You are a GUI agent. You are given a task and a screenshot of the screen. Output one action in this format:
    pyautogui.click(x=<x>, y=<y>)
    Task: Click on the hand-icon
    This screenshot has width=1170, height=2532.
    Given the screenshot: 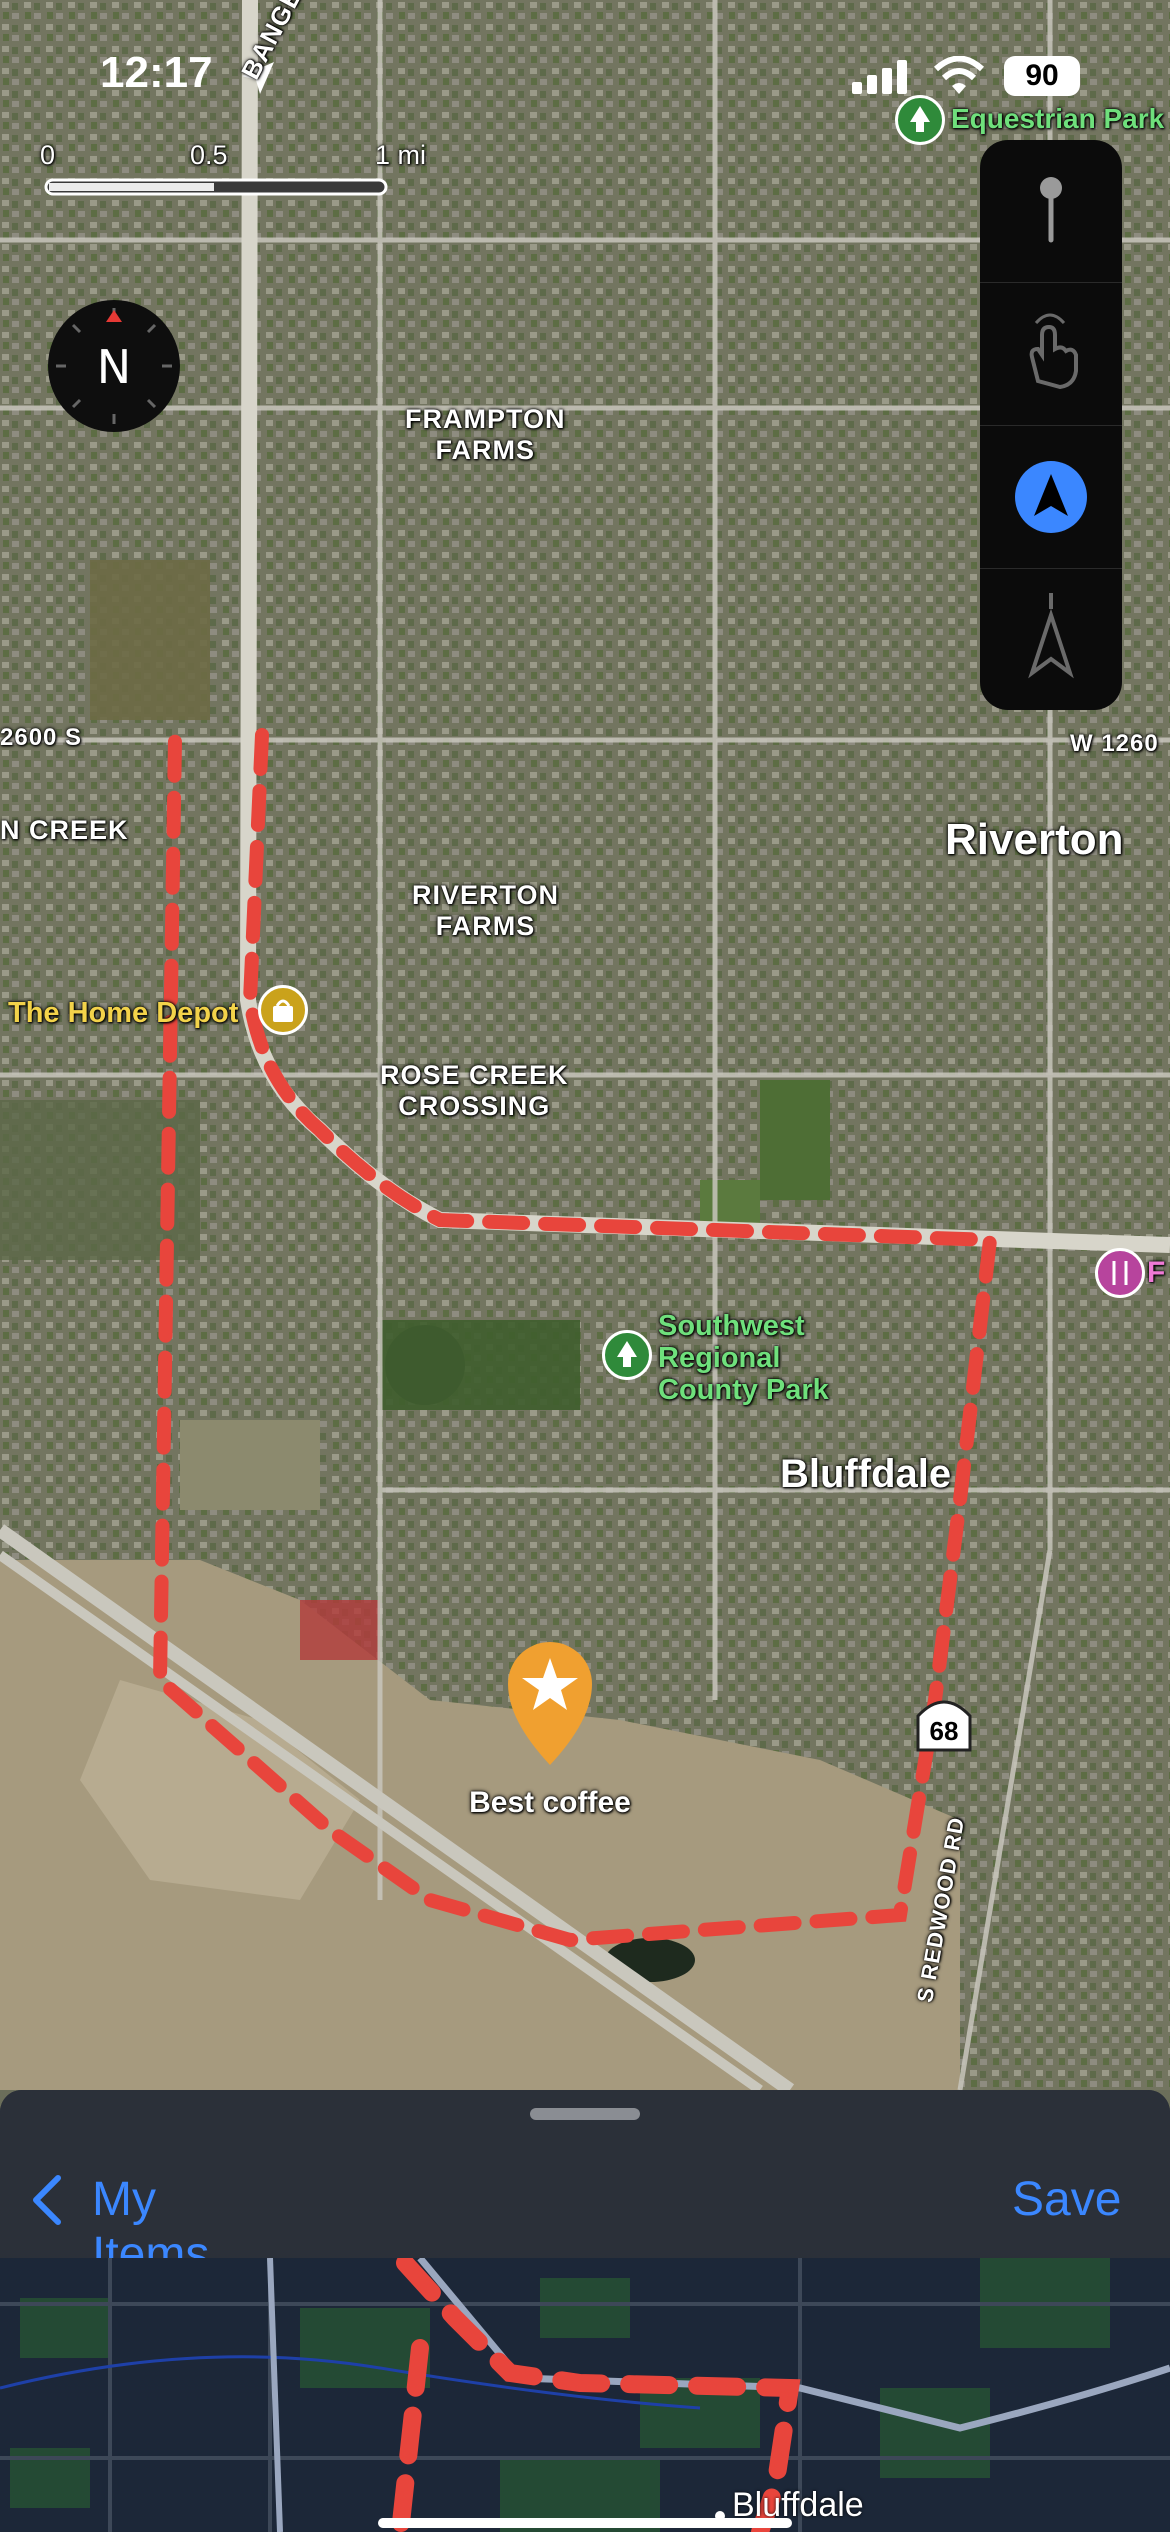 What is the action you would take?
    pyautogui.click(x=1053, y=351)
    